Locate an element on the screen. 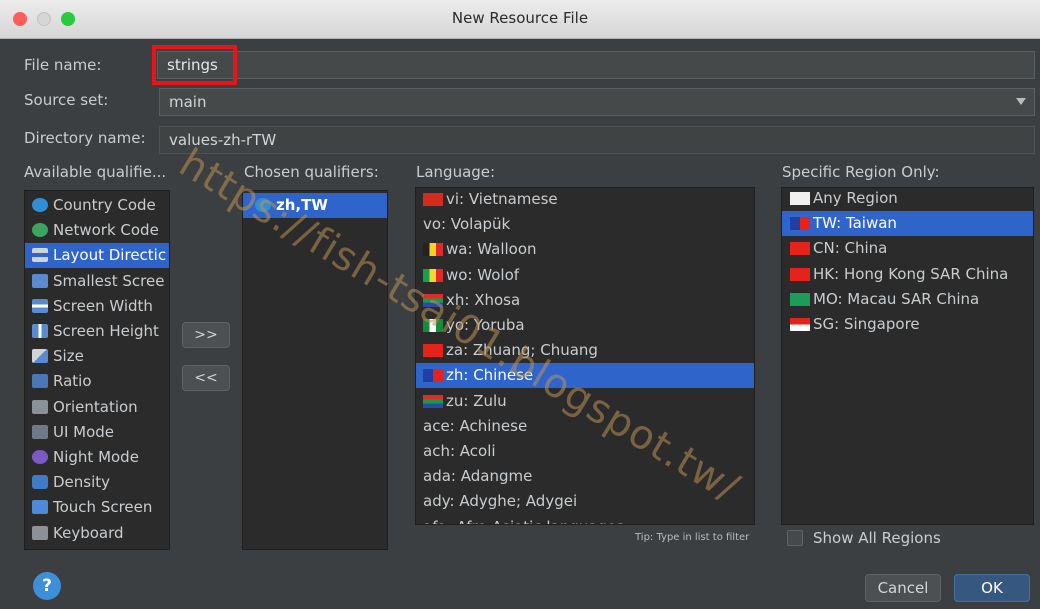 The width and height of the screenshot is (1040, 609). ok-button: OK is located at coordinates (992, 588).